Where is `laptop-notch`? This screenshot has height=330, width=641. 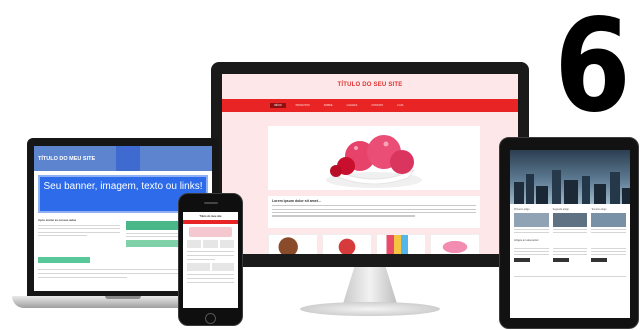
laptop-notch is located at coordinates (123, 297).